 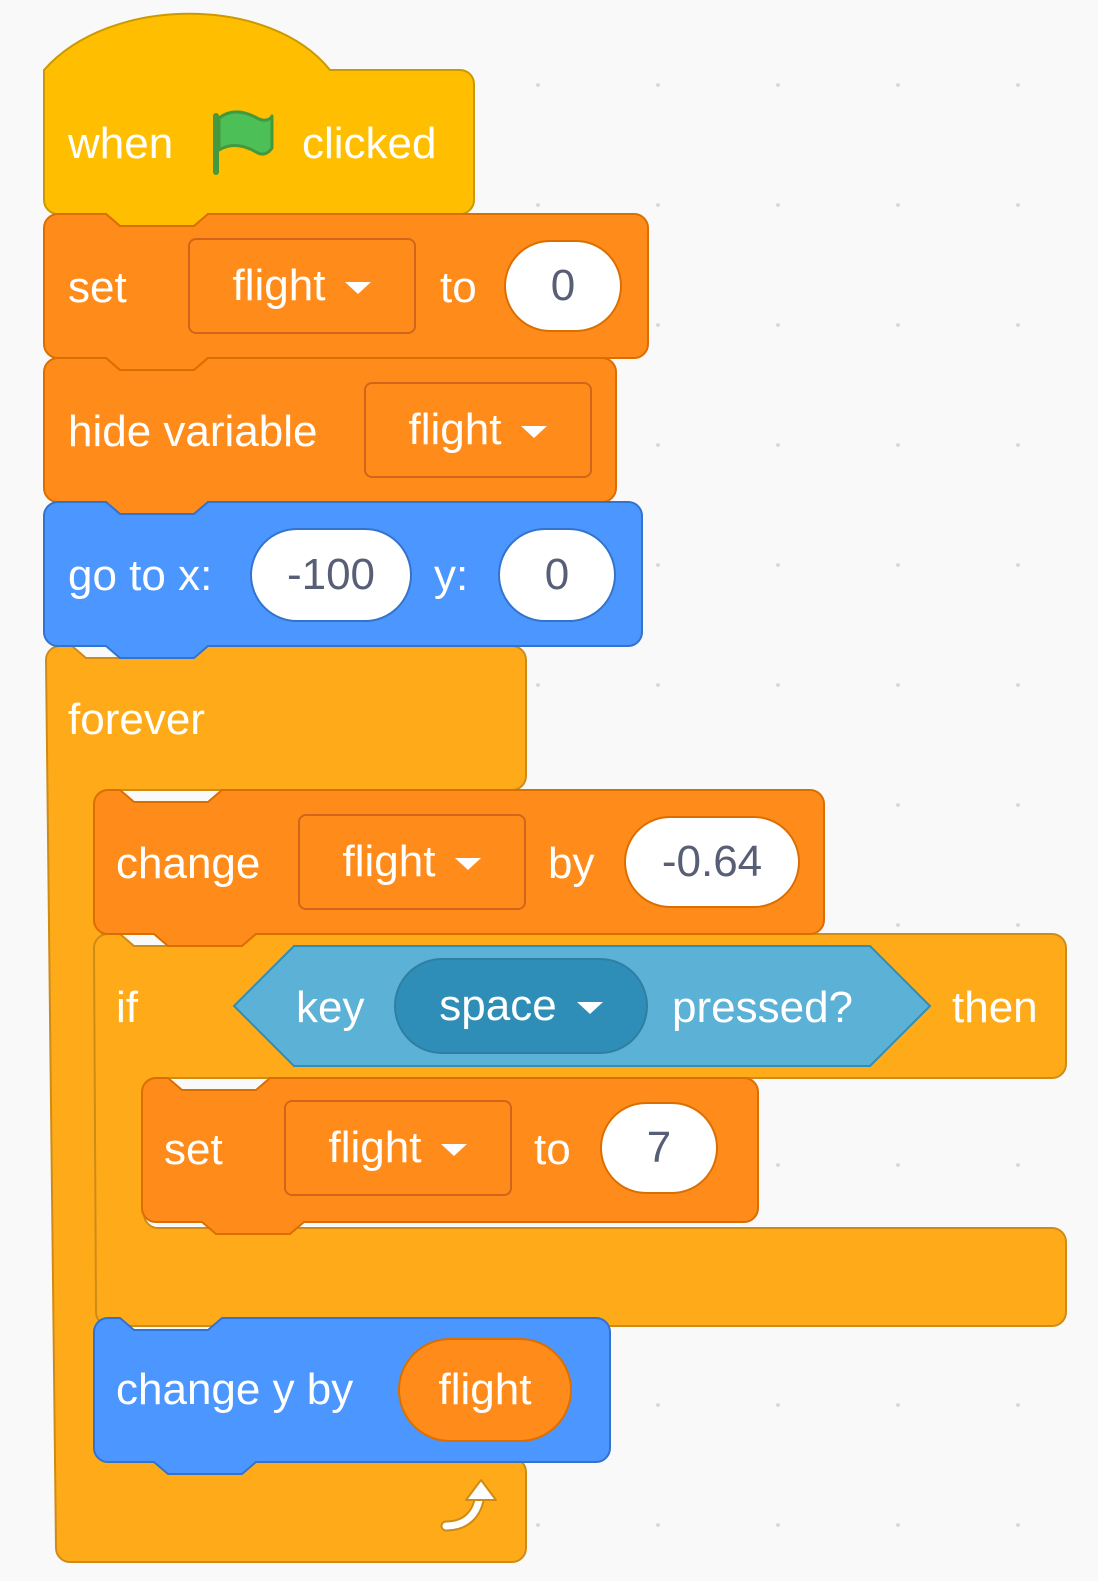 What do you see at coordinates (485, 1390) in the screenshot?
I see `flight-variable-reporter: flight` at bounding box center [485, 1390].